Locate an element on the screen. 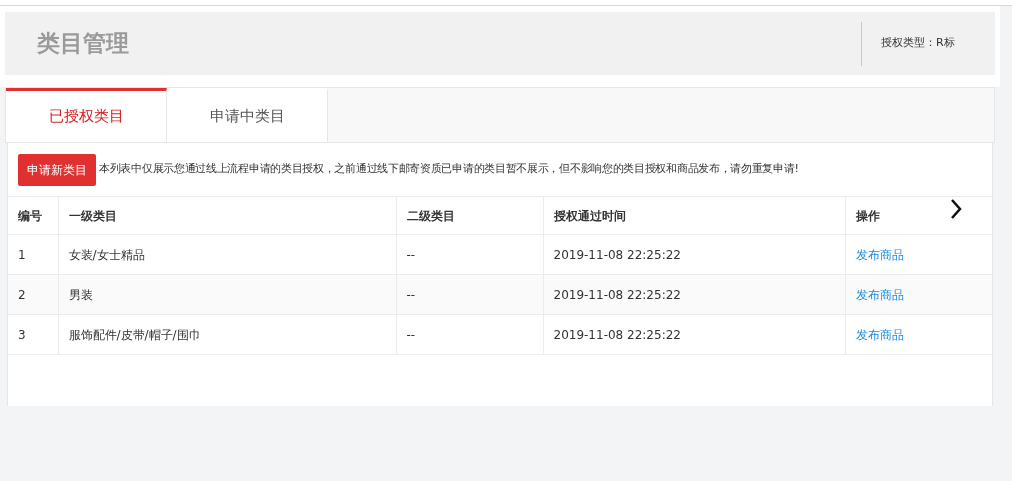 This screenshot has height=481, width=1012. table-cell: 女装/女士精品 is located at coordinates (227, 254).